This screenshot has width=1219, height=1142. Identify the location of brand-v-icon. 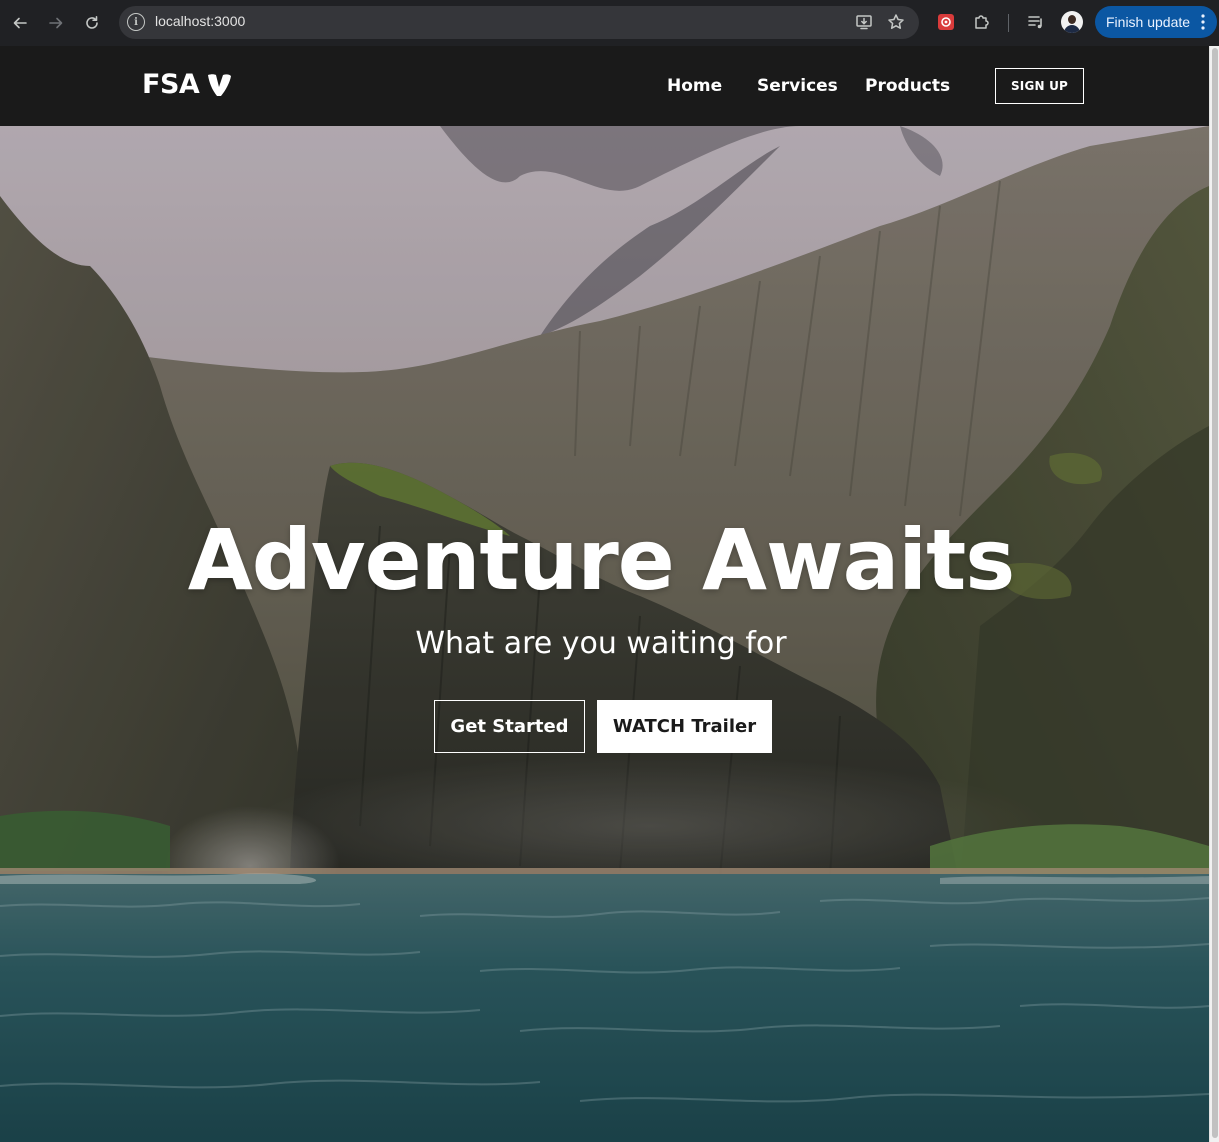
(220, 84).